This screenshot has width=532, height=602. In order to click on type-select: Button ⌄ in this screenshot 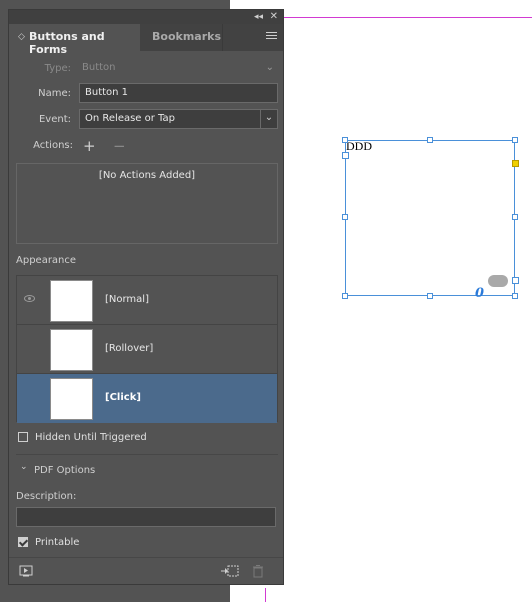, I will do `click(180, 71)`.